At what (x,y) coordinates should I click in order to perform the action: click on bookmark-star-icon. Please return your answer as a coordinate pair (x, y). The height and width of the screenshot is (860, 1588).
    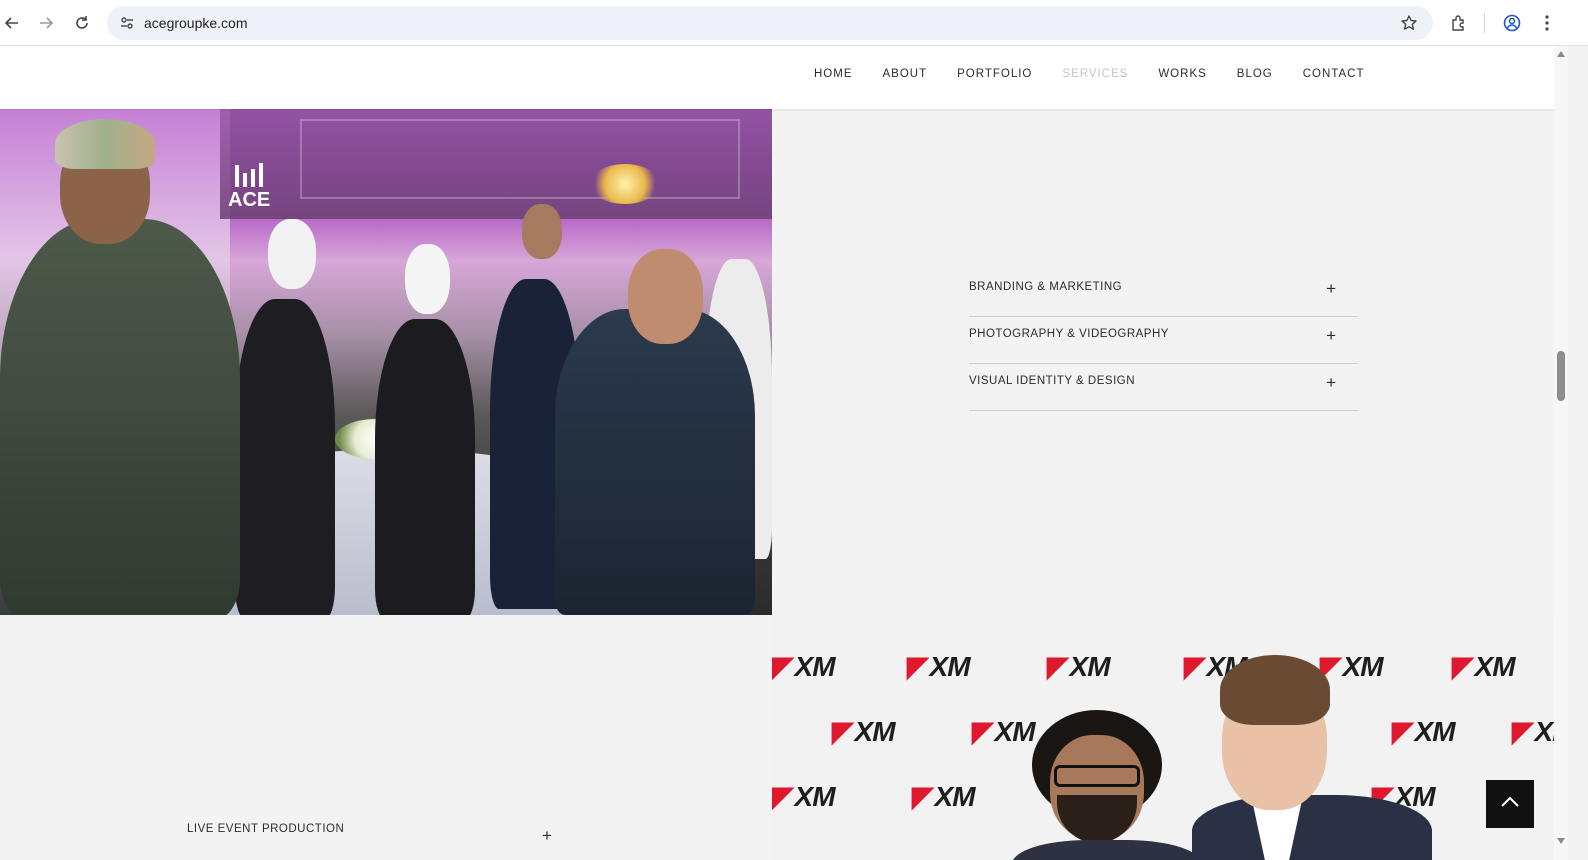
    Looking at the image, I should click on (1409, 23).